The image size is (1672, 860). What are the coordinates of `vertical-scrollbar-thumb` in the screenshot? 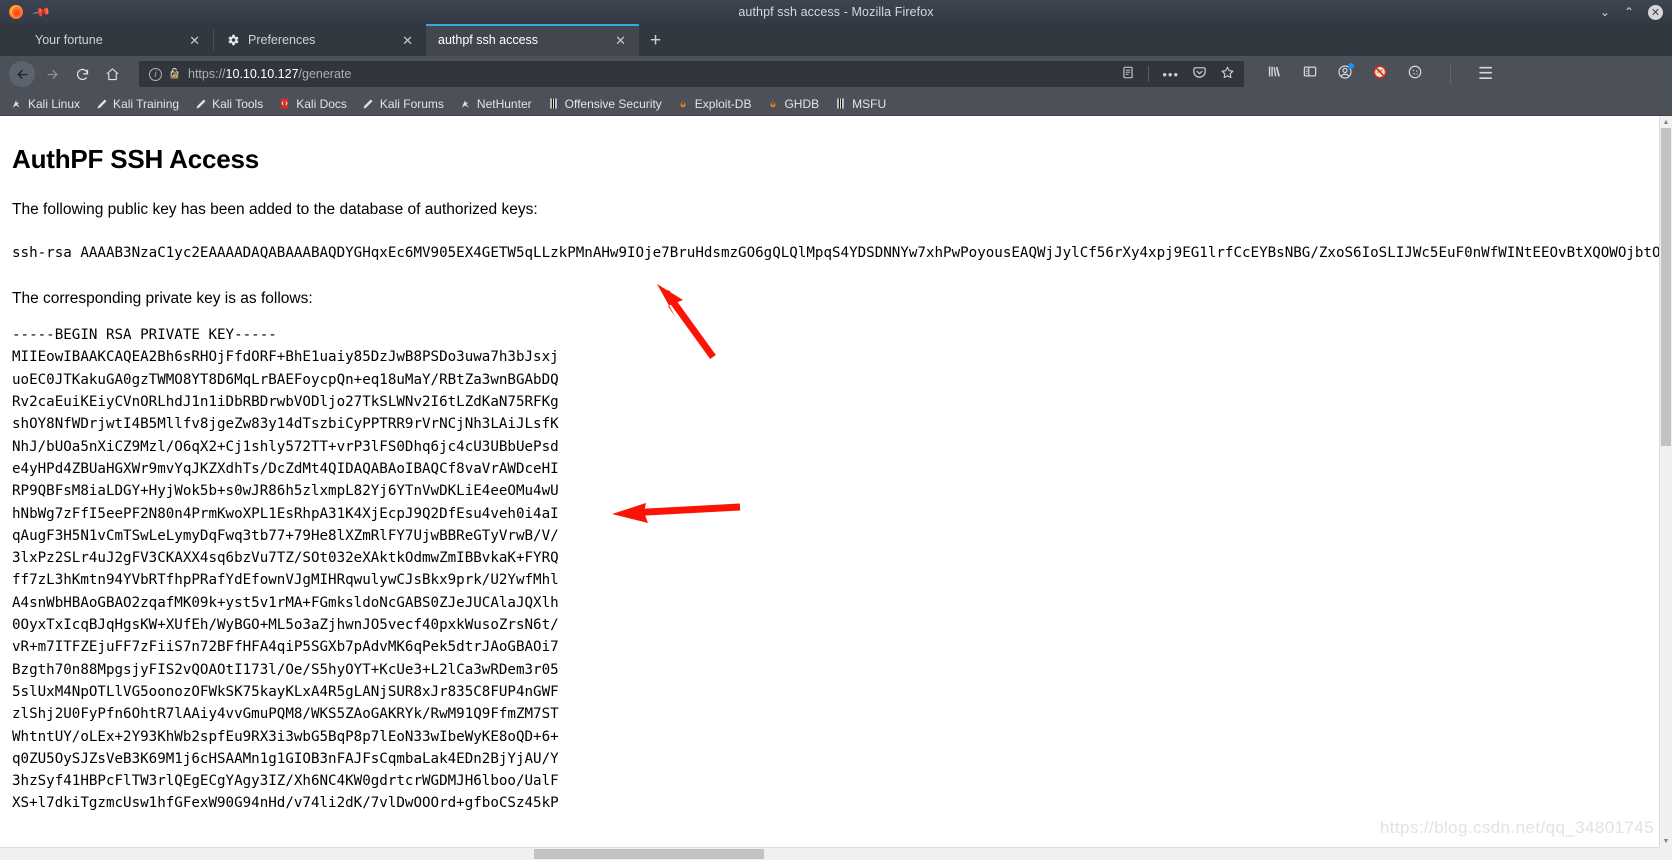 It's located at (1666, 287).